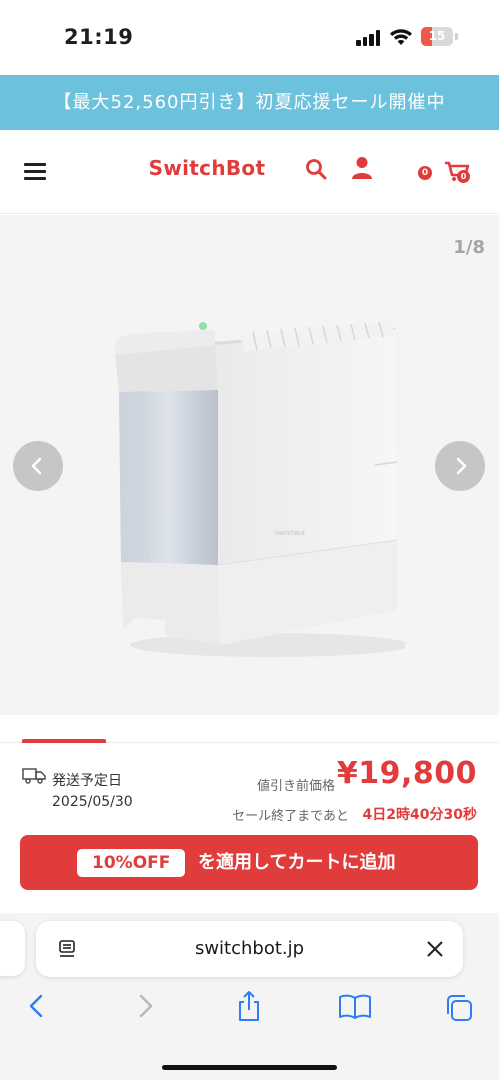 This screenshot has height=1080, width=499. I want to click on product-logo-text: SwitchBot, so click(290, 533).